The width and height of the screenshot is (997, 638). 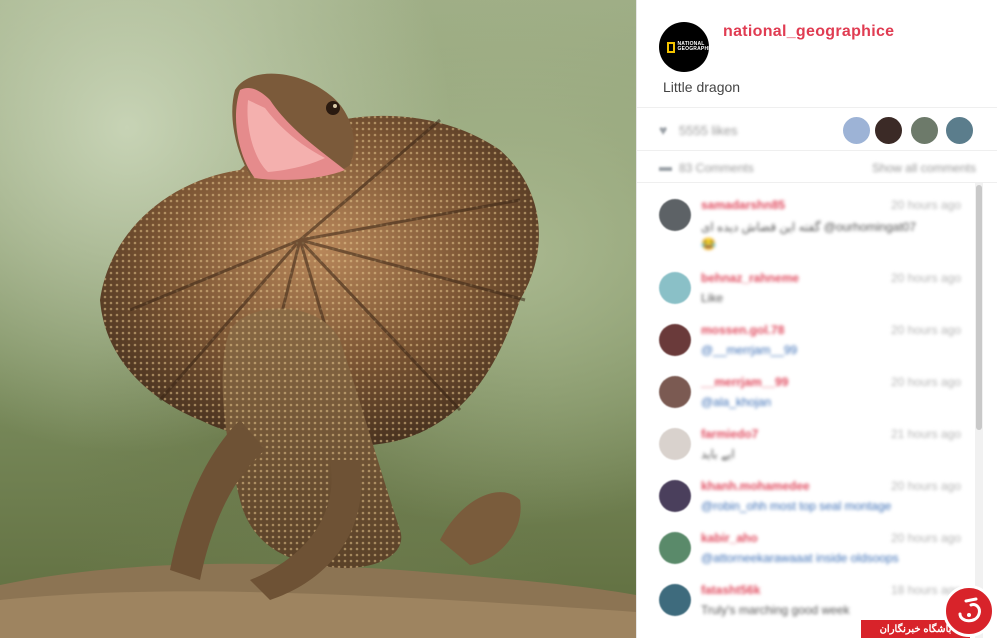 I want to click on comment-text: Like, so click(x=712, y=298).